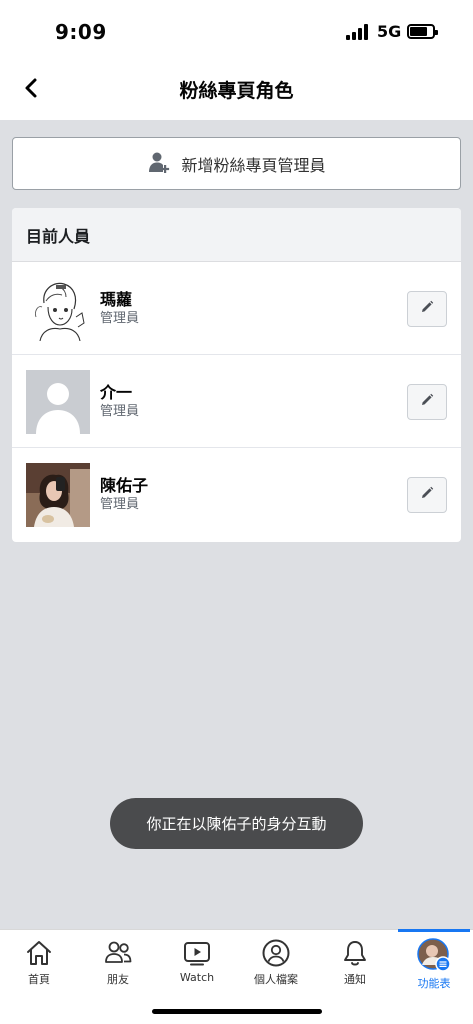 This screenshot has width=473, height=1024. What do you see at coordinates (236, 30) in the screenshot?
I see `status-bar: 9:09 5G` at bounding box center [236, 30].